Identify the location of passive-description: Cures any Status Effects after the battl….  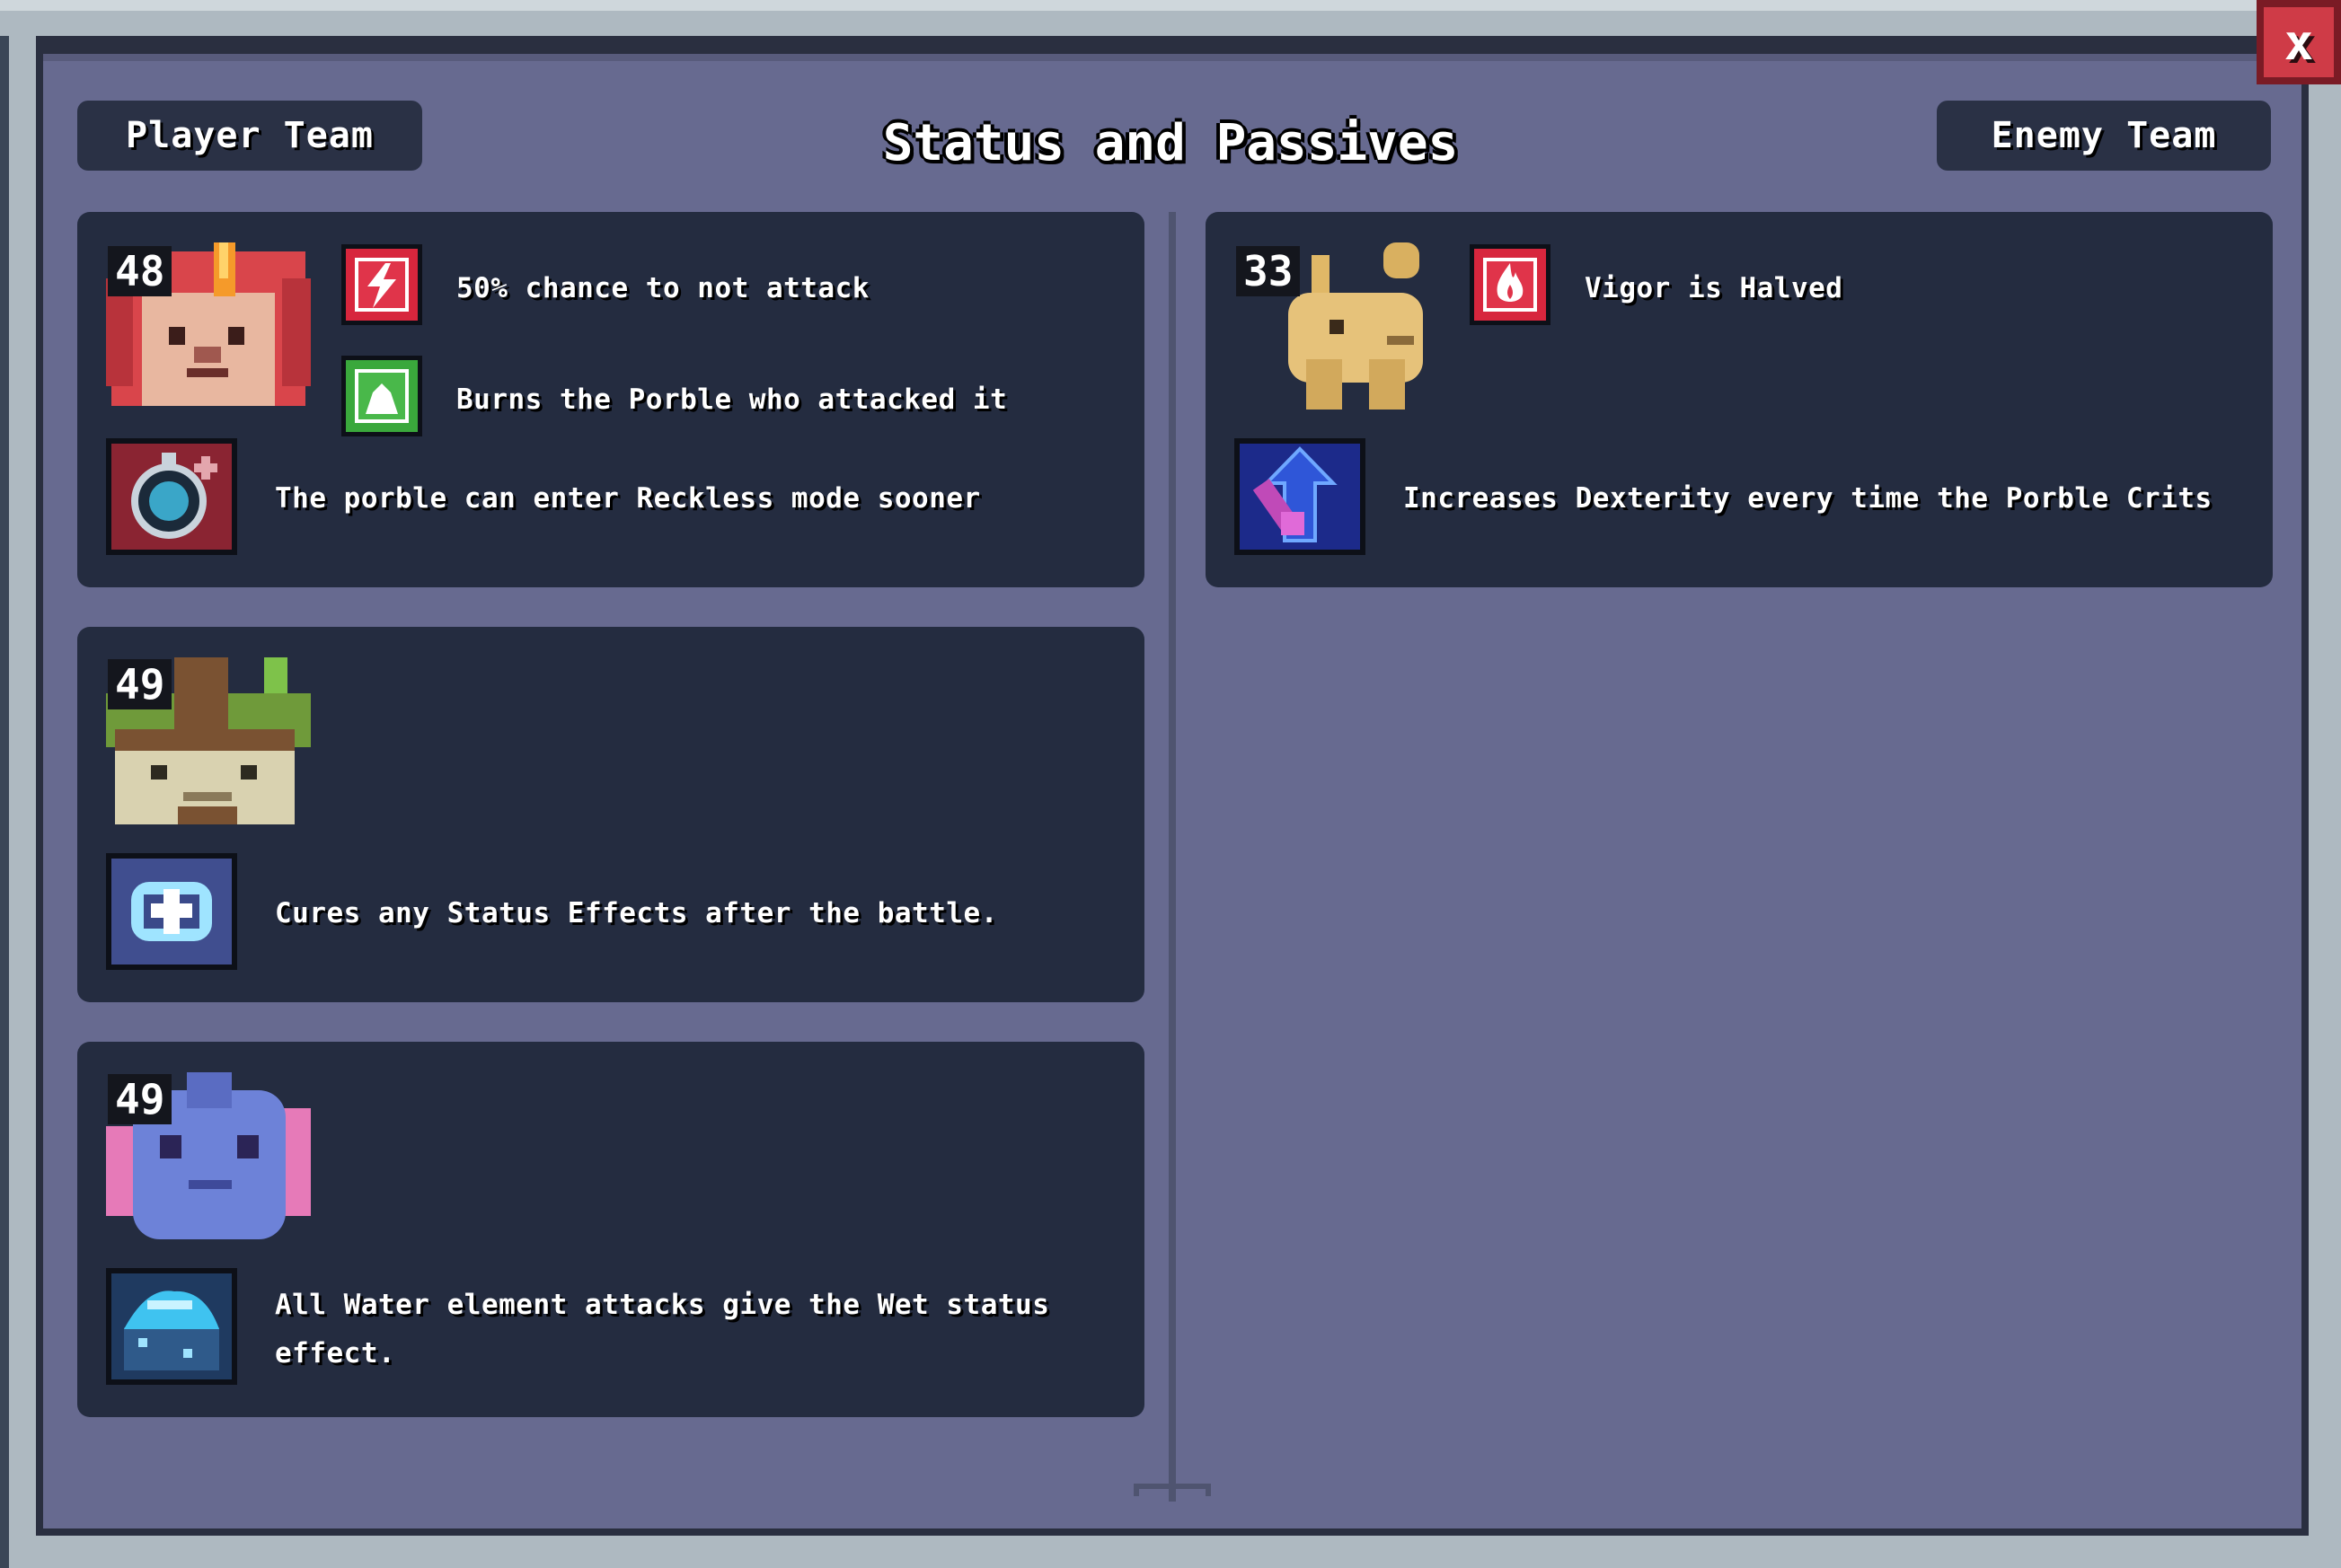
(636, 913).